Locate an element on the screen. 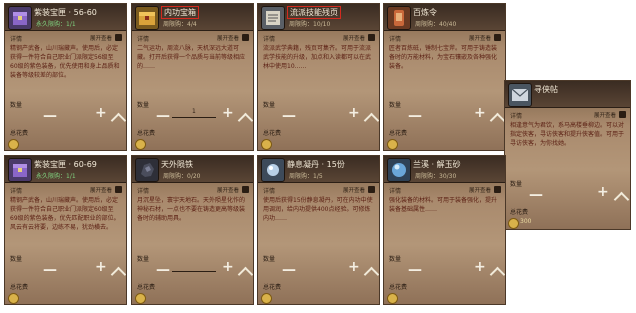  purchase-limit: 周限购：10/10 is located at coordinates (310, 24).